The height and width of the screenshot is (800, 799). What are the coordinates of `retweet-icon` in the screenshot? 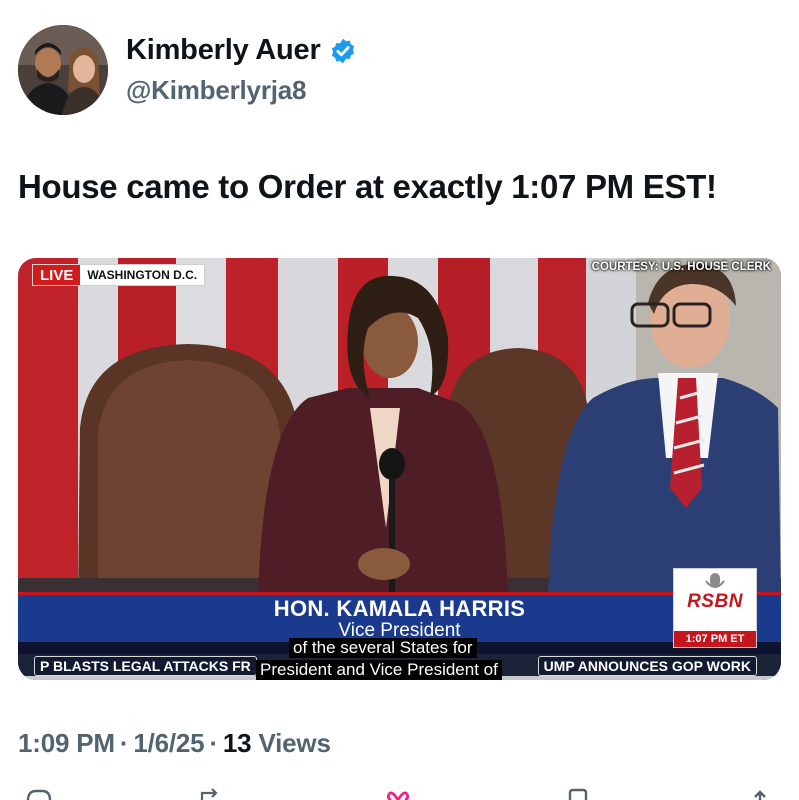 It's located at (211, 794).